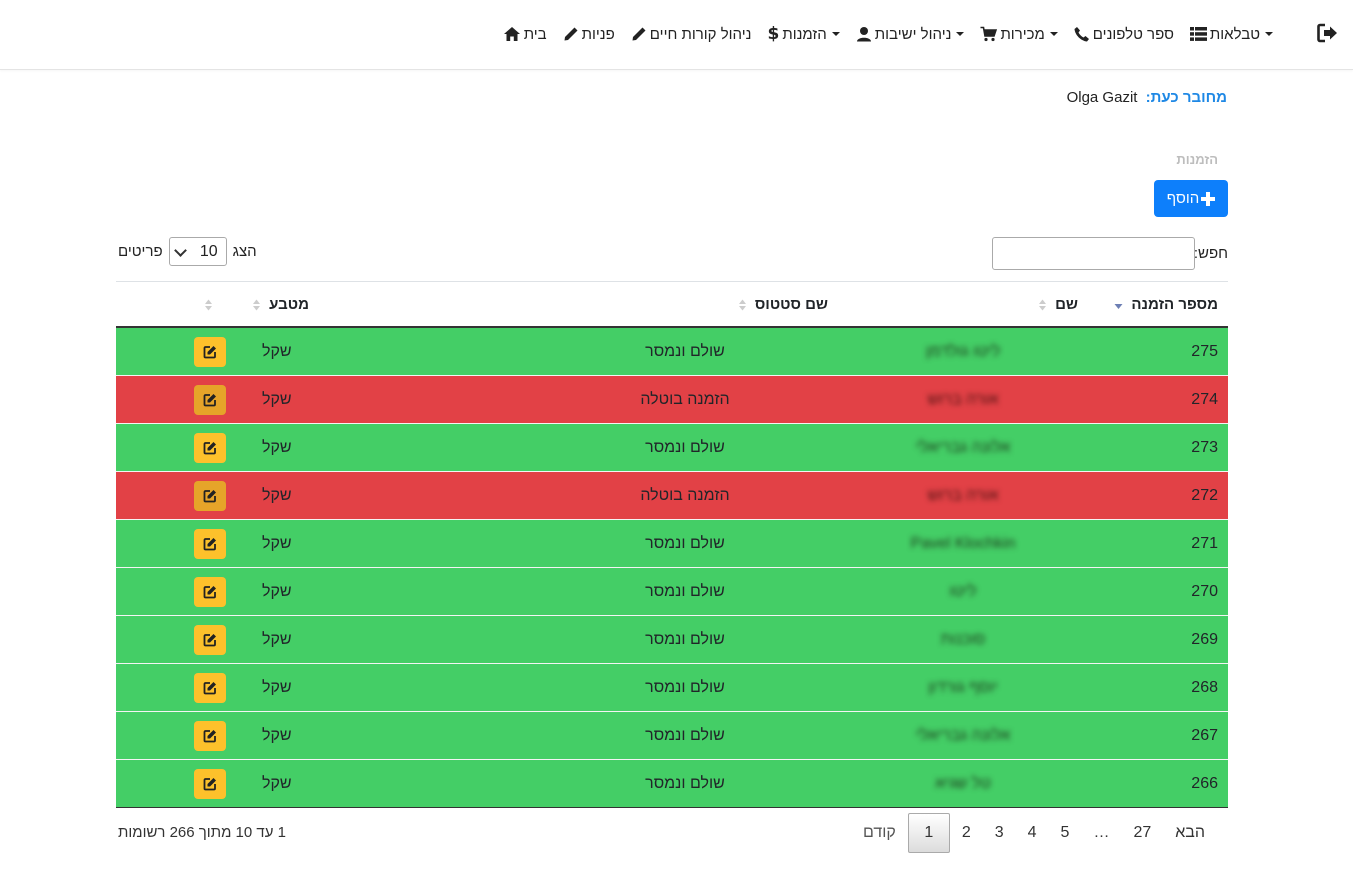 The image size is (1353, 883). Describe the element at coordinates (1158, 543) in the screenshot. I see `order-number-cell: 271` at that location.